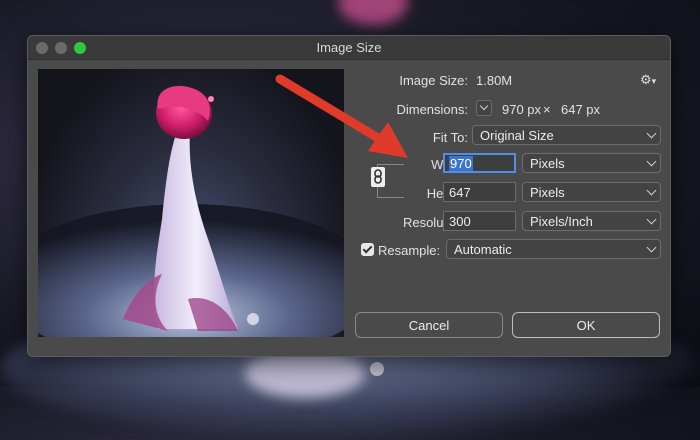 This screenshot has width=700, height=440. What do you see at coordinates (433, 80) in the screenshot?
I see `image-size-label: Image Size:` at bounding box center [433, 80].